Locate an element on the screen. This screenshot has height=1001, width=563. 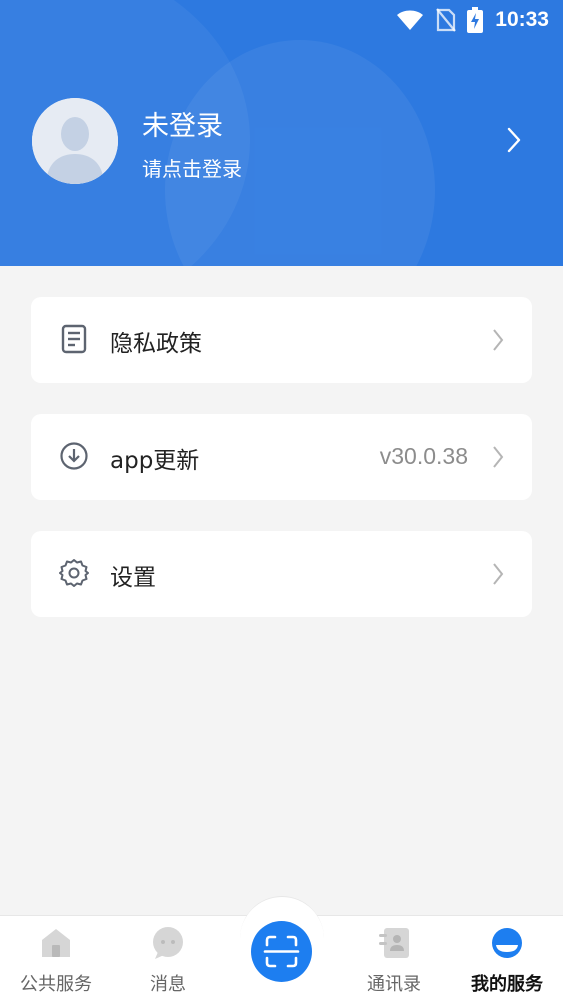
tab-label: 通讯录 is located at coordinates (394, 984).